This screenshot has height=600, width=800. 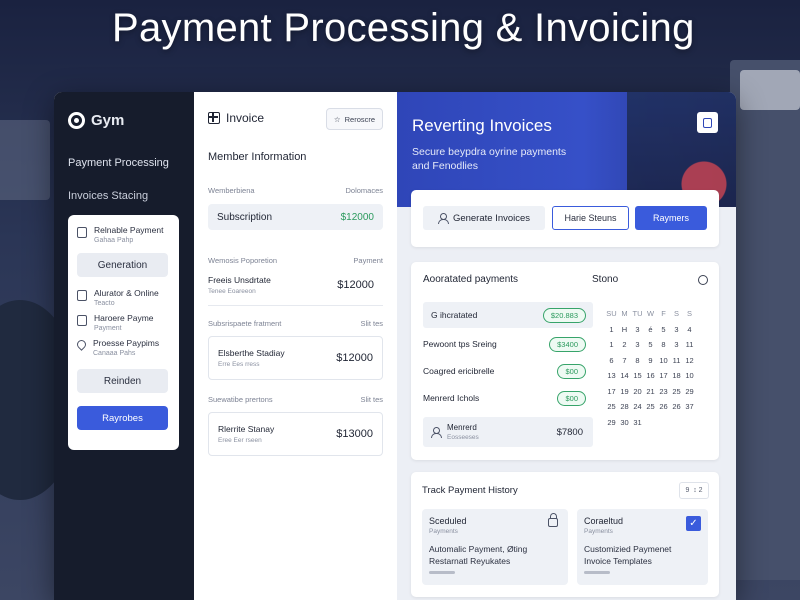 I want to click on background-sign, so click(x=770, y=90).